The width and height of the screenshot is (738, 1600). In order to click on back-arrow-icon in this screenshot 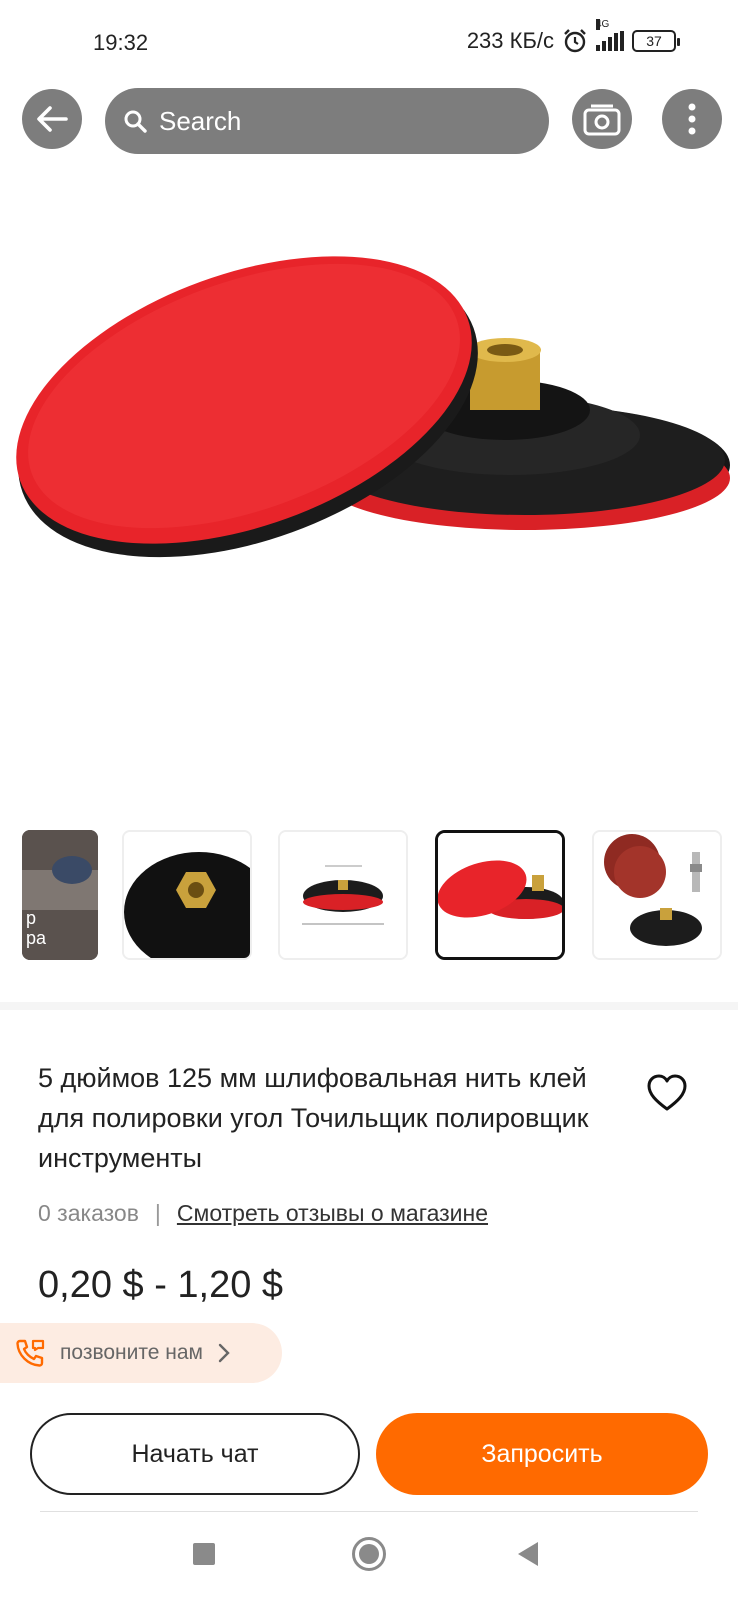, I will do `click(52, 119)`.